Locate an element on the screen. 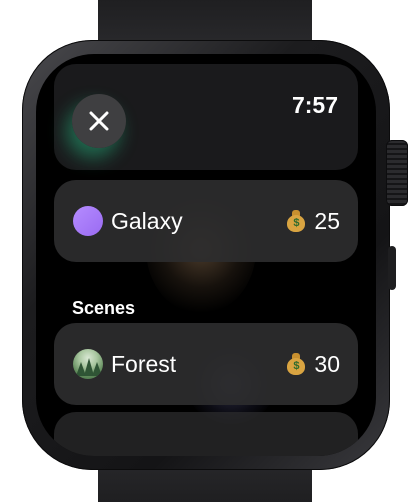 This screenshot has height=502, width=410. item-label: Forest is located at coordinates (144, 363).